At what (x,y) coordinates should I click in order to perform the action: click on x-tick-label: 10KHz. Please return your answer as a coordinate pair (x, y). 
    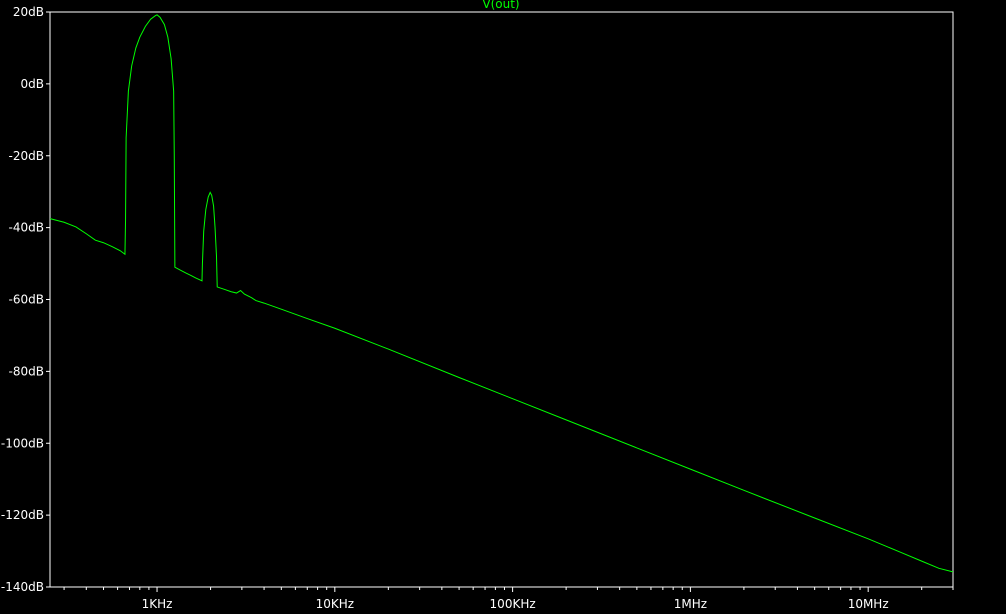
    Looking at the image, I should click on (335, 604).